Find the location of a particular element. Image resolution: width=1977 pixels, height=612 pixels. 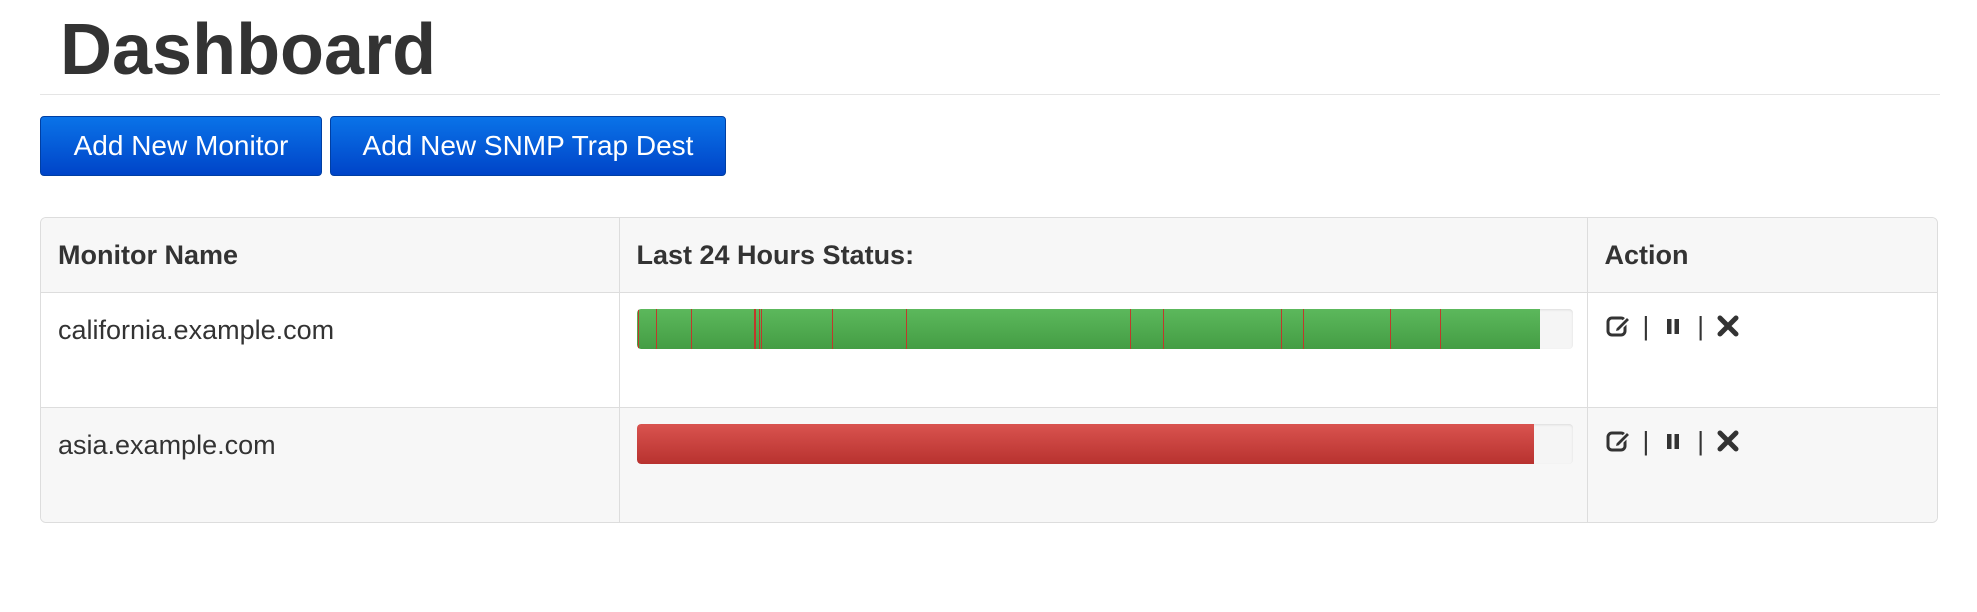

add-new-snmp-trap-dest-button: Add New SNMP Trap Dest is located at coordinates (528, 146).